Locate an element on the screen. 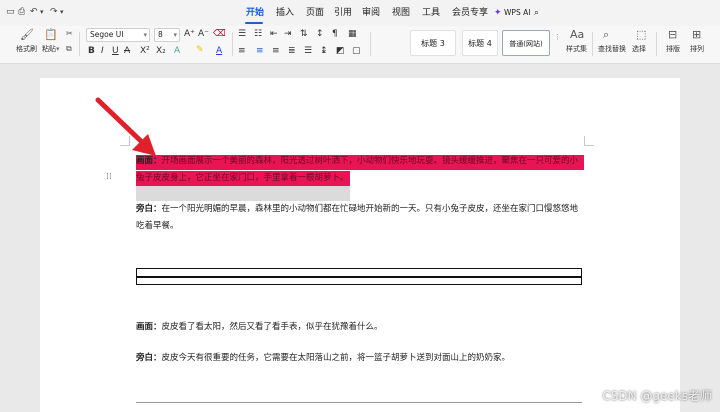  format-painter-icon: 🖌 is located at coordinates (27, 35).